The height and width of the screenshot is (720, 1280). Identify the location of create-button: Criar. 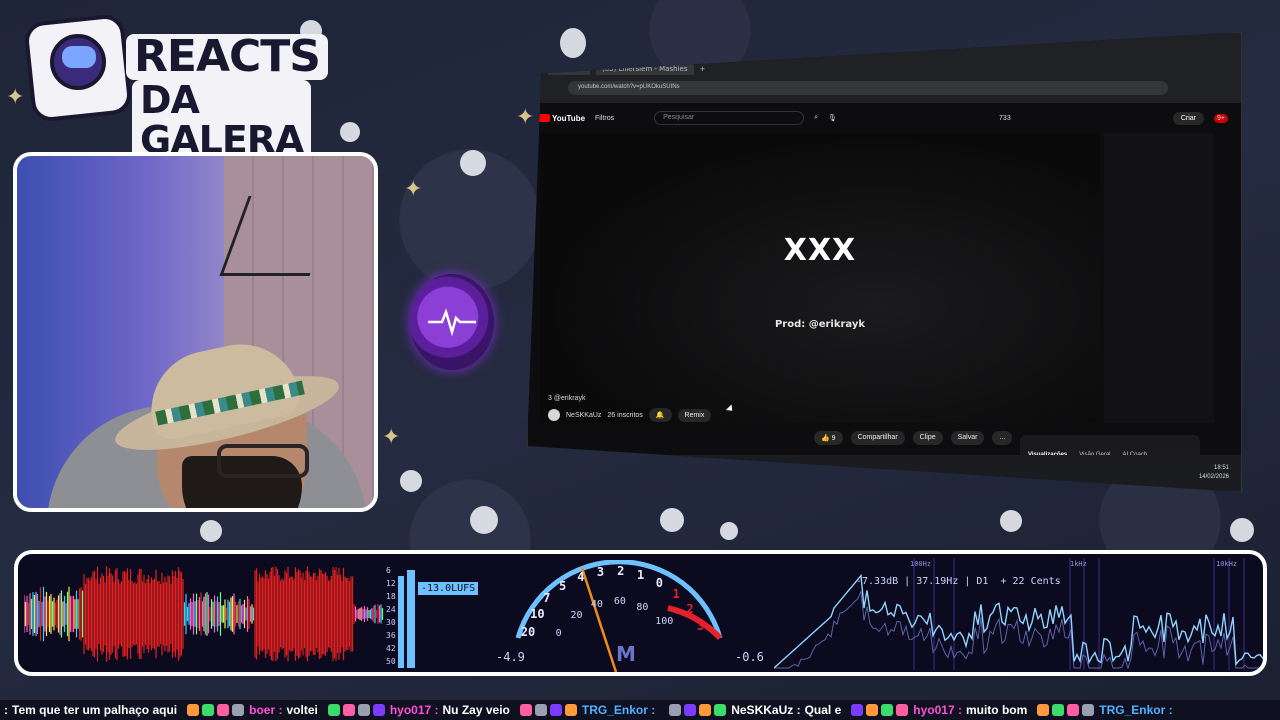
(1188, 118).